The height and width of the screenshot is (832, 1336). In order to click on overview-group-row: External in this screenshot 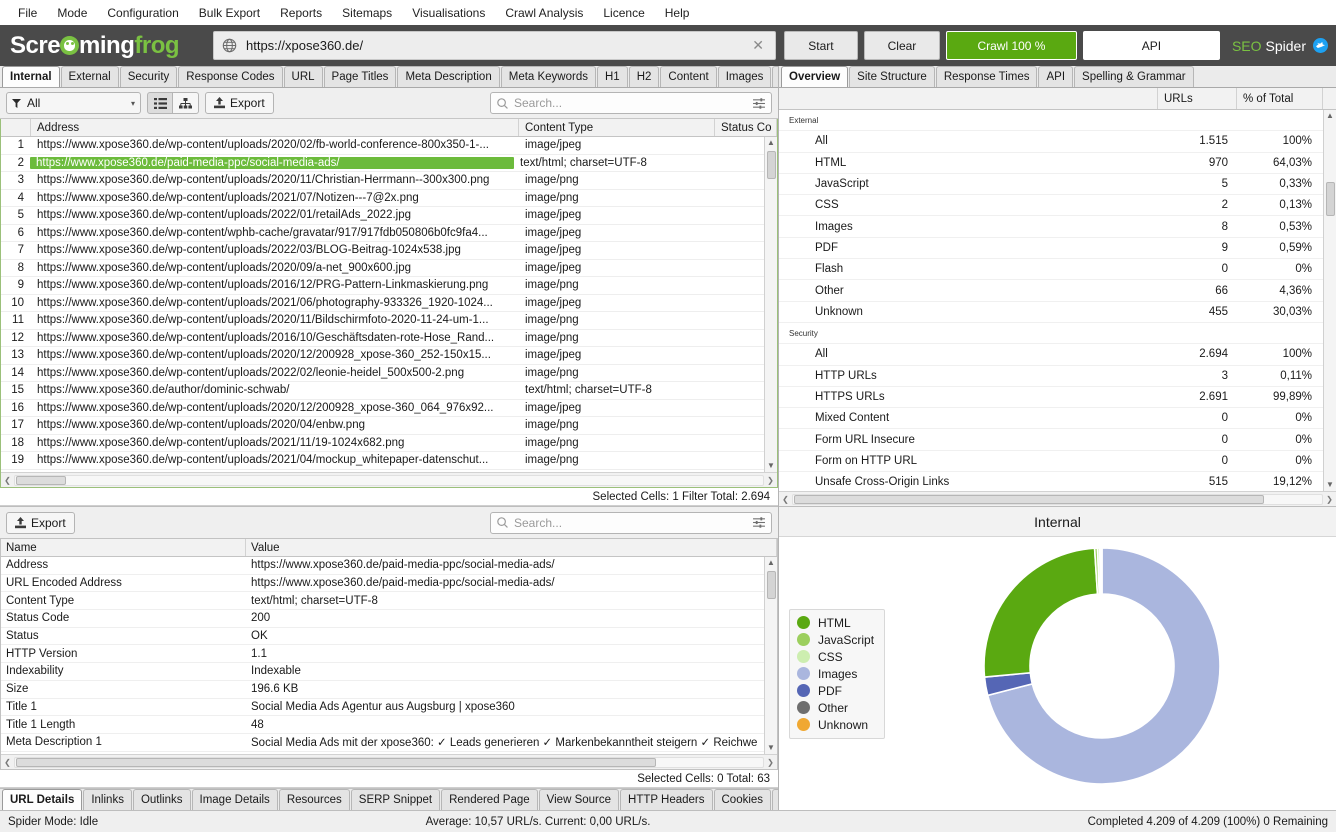, I will do `click(1057, 121)`.